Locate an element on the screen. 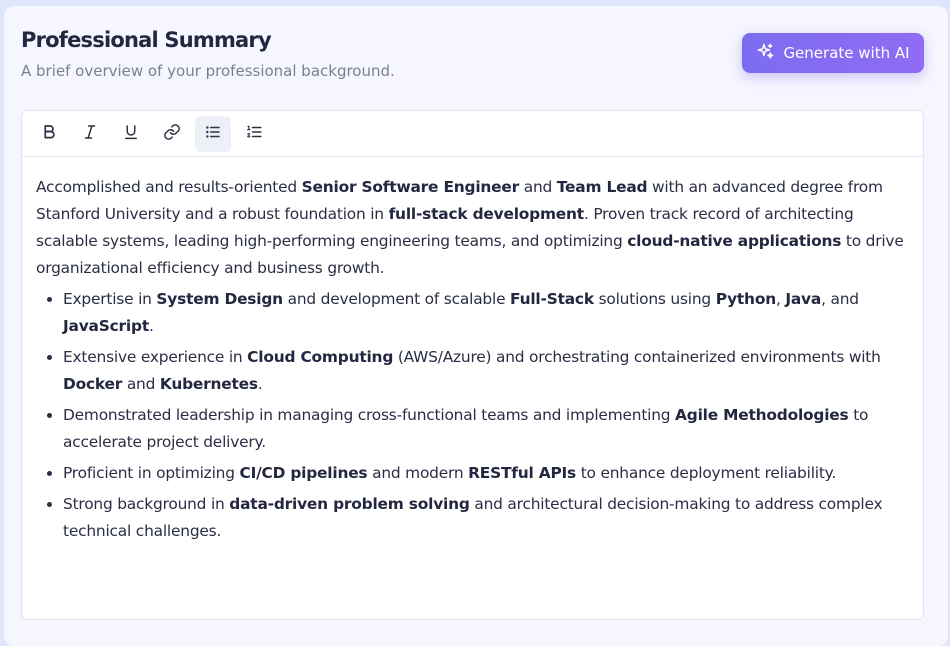 This screenshot has height=646, width=950. bold-button is located at coordinates (49, 134).